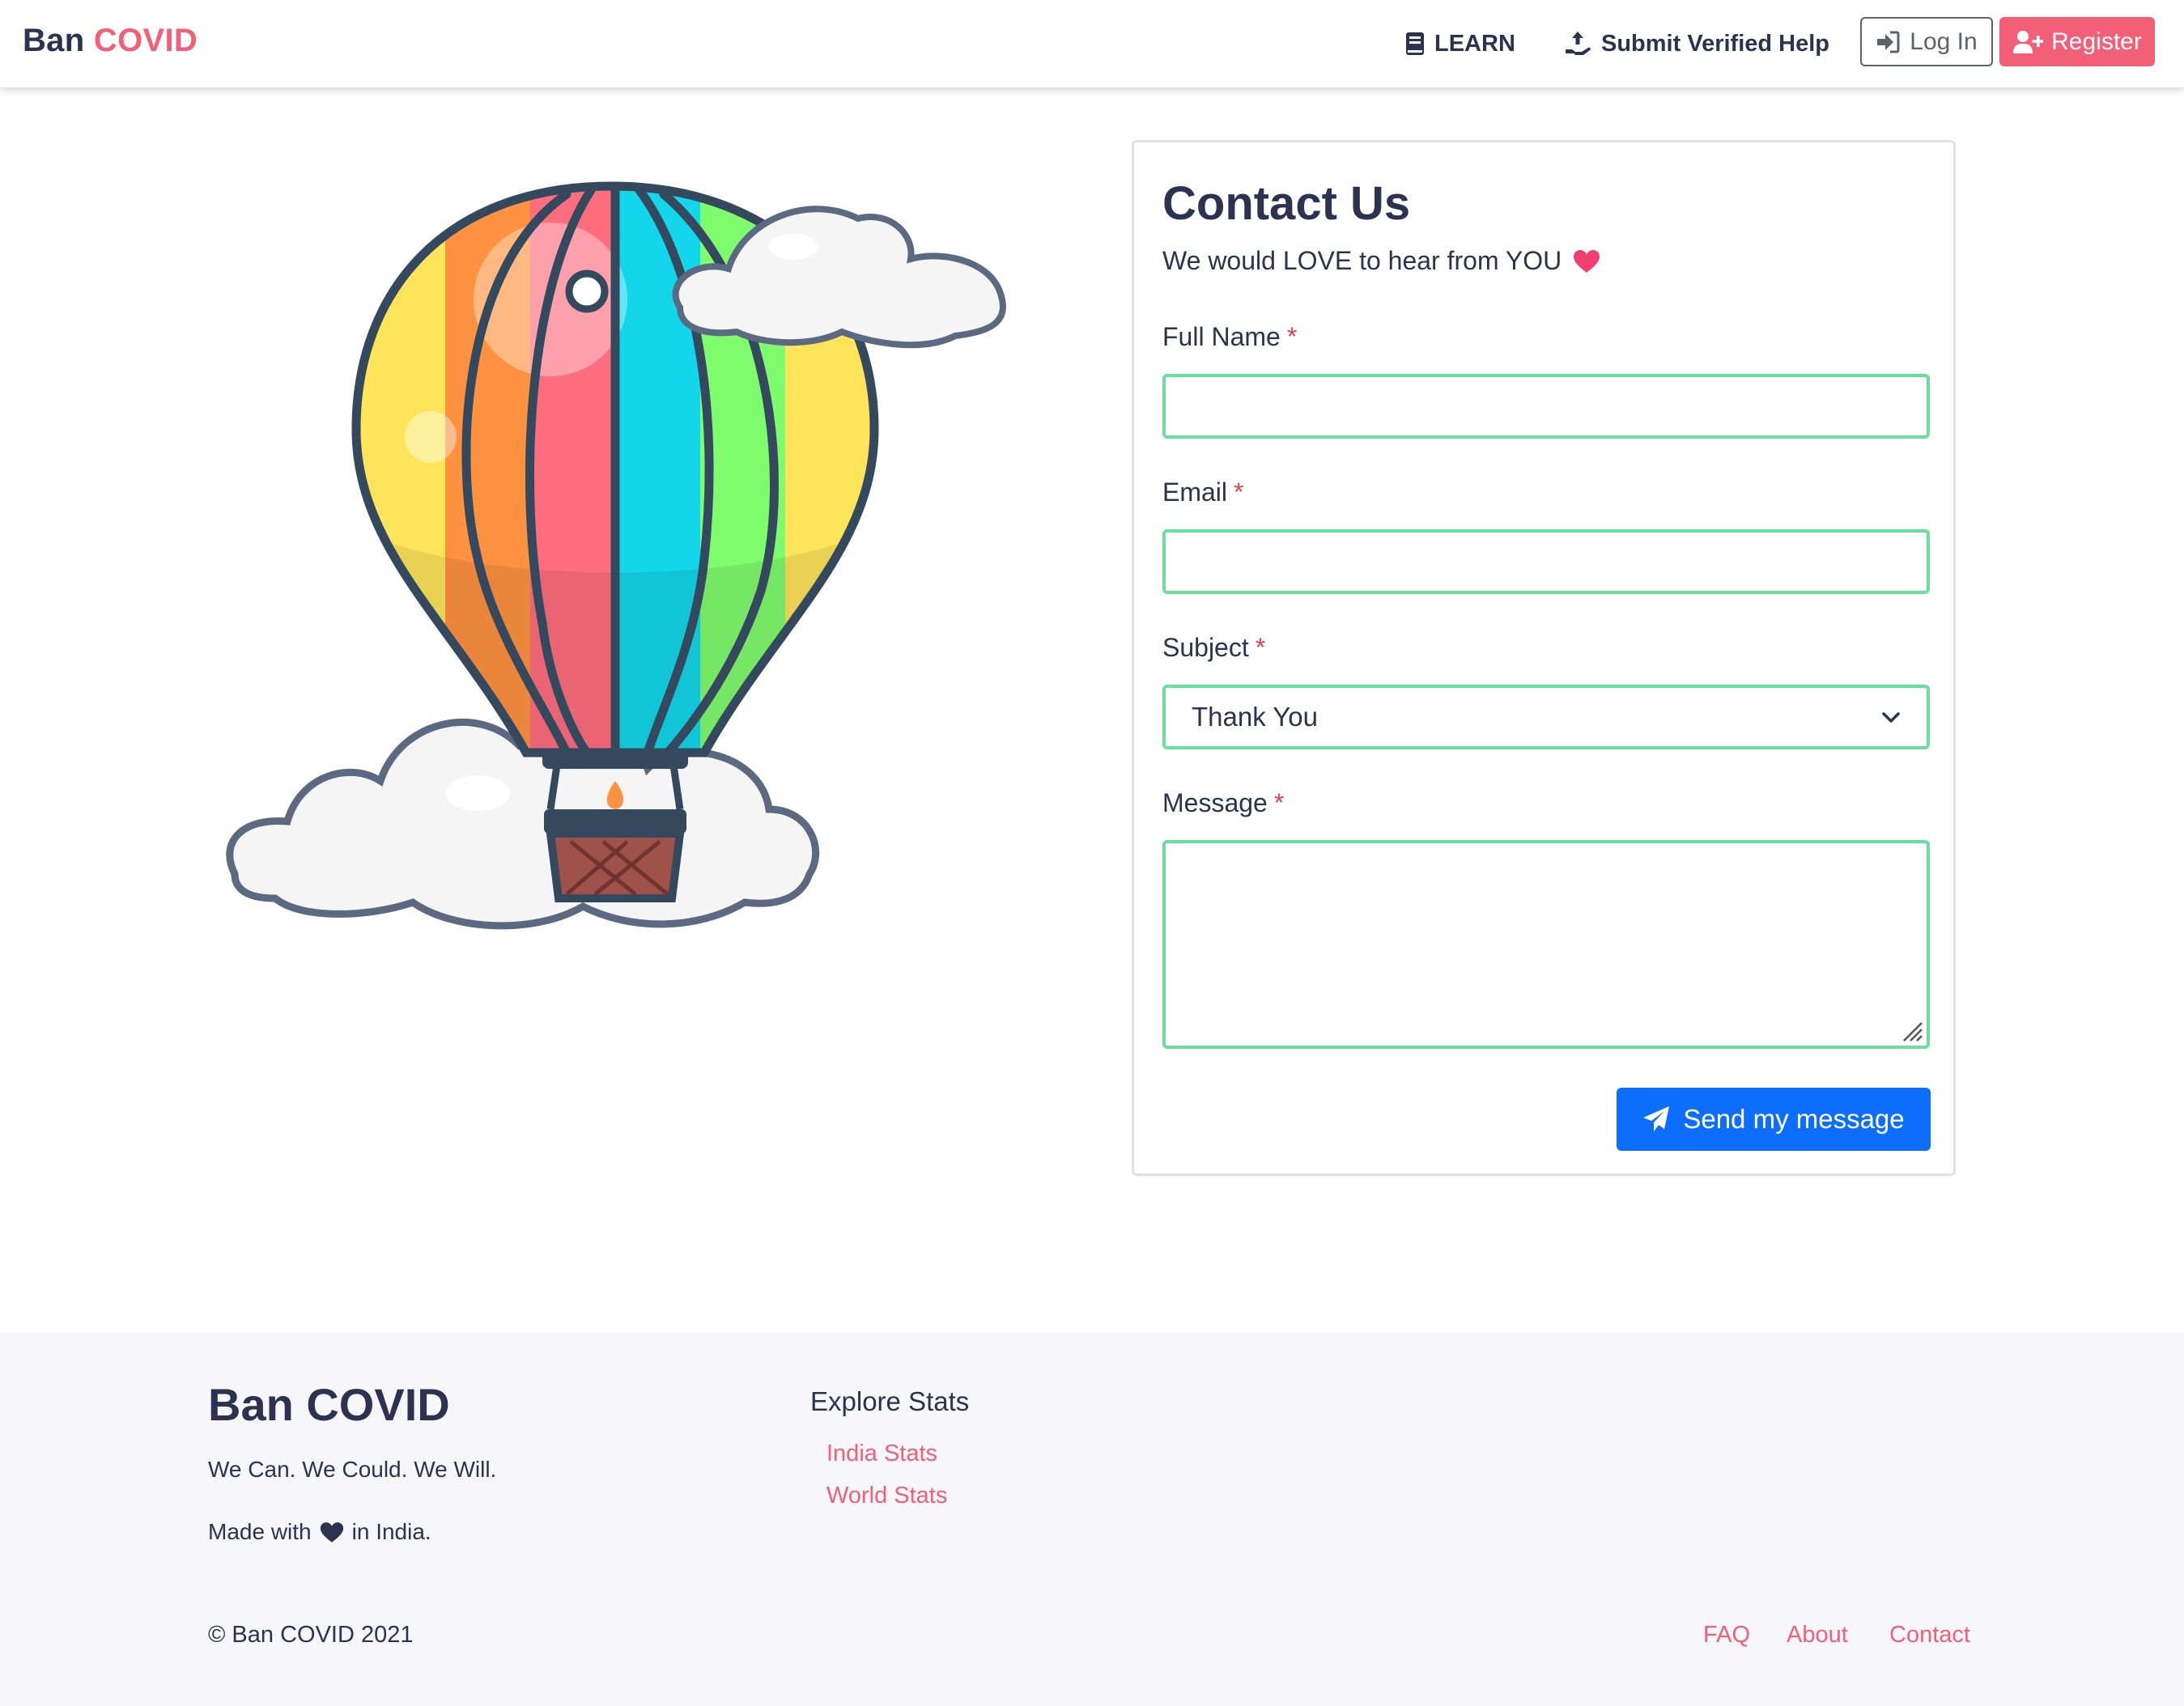 Image resolution: width=2184 pixels, height=1706 pixels. I want to click on footer-made-with: Made with in India., so click(320, 1532).